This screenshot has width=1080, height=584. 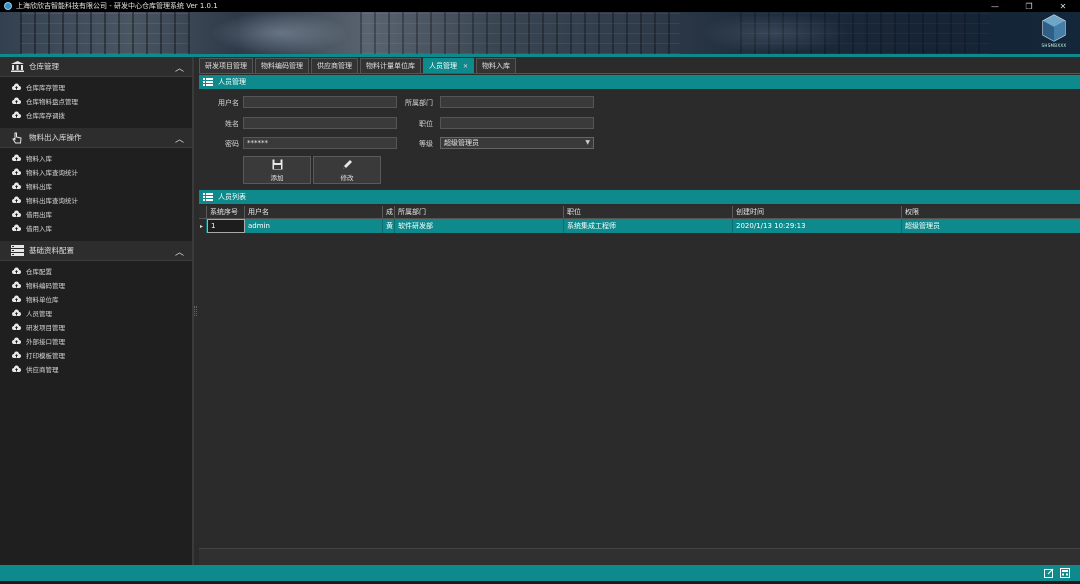 What do you see at coordinates (479, 226) in the screenshot?
I see `table-cell: 软件研发部` at bounding box center [479, 226].